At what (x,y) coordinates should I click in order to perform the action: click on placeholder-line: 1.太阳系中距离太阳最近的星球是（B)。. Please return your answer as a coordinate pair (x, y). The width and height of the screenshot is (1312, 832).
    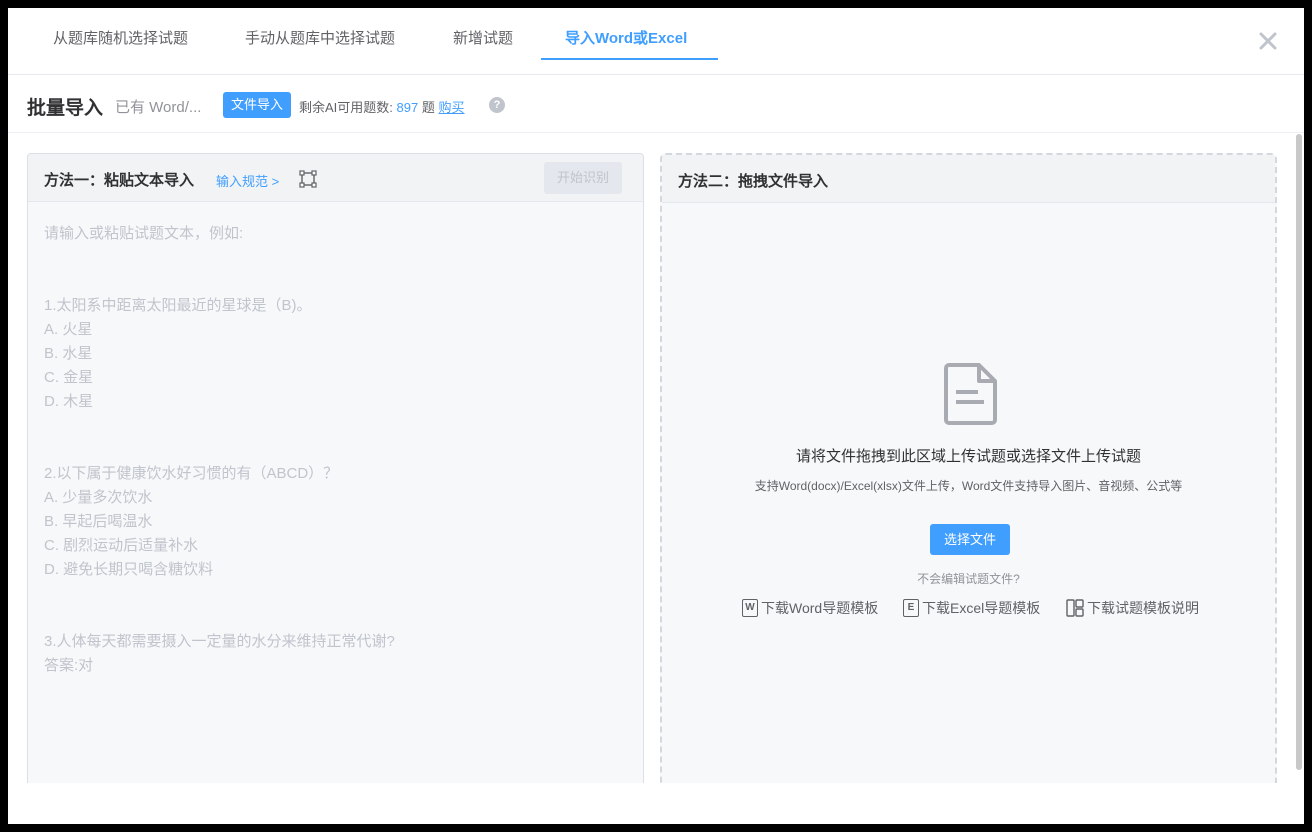
    Looking at the image, I should click on (178, 305).